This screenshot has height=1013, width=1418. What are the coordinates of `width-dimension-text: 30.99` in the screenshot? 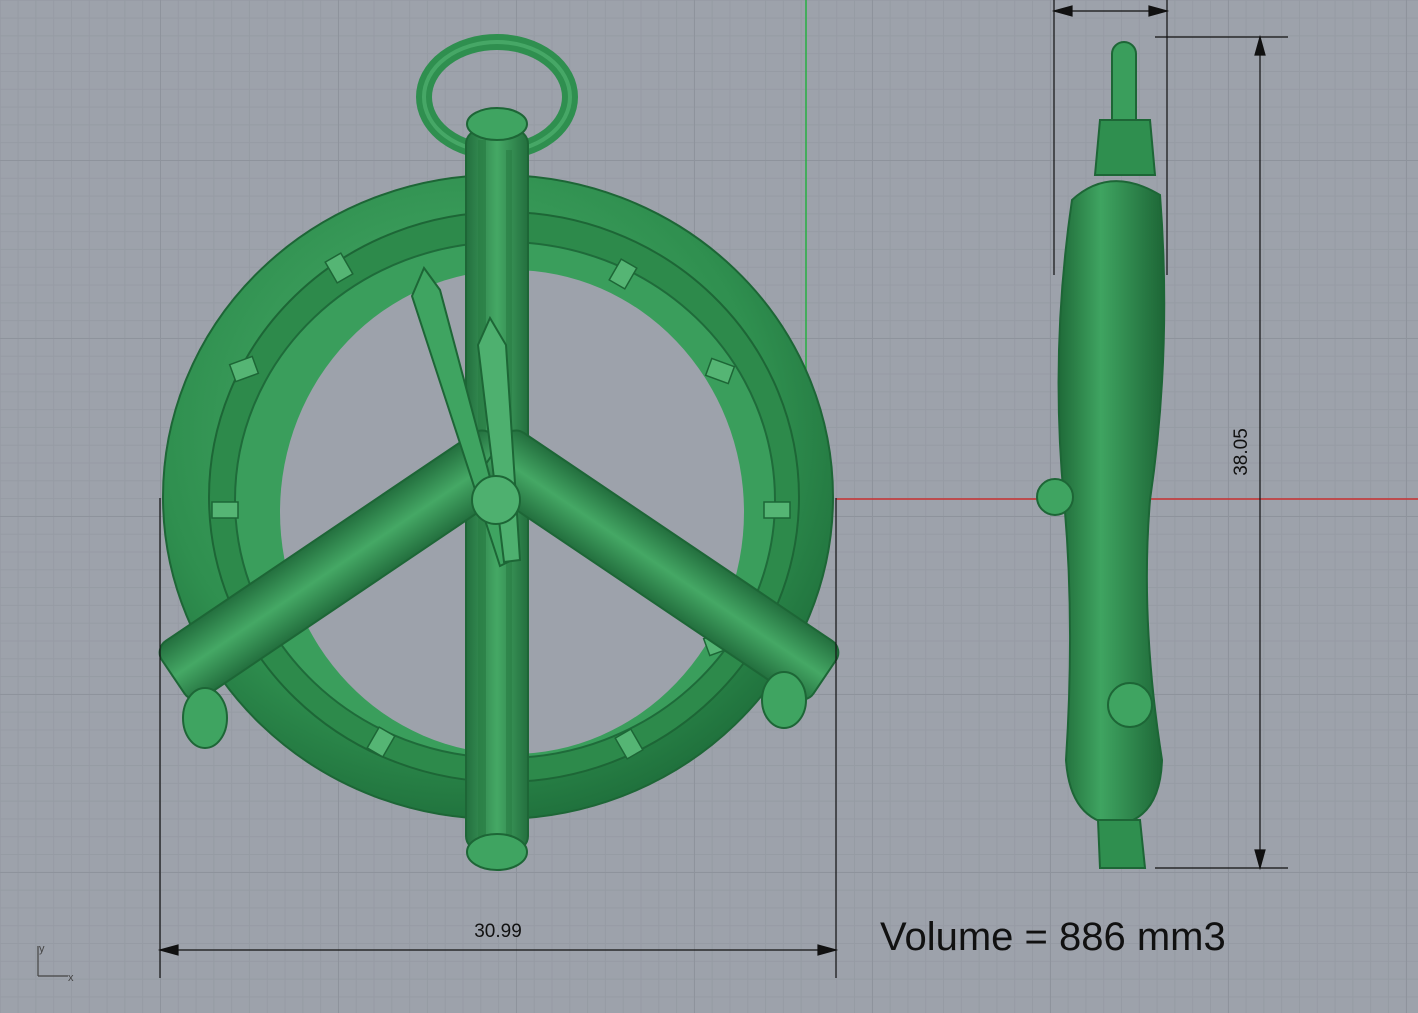 It's located at (498, 931).